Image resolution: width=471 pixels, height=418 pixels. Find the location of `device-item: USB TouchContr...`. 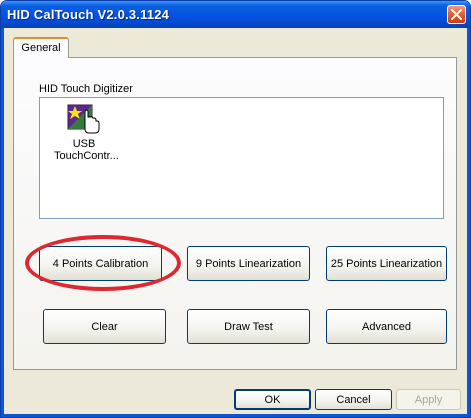

device-item: USB TouchContr... is located at coordinates (86, 132).